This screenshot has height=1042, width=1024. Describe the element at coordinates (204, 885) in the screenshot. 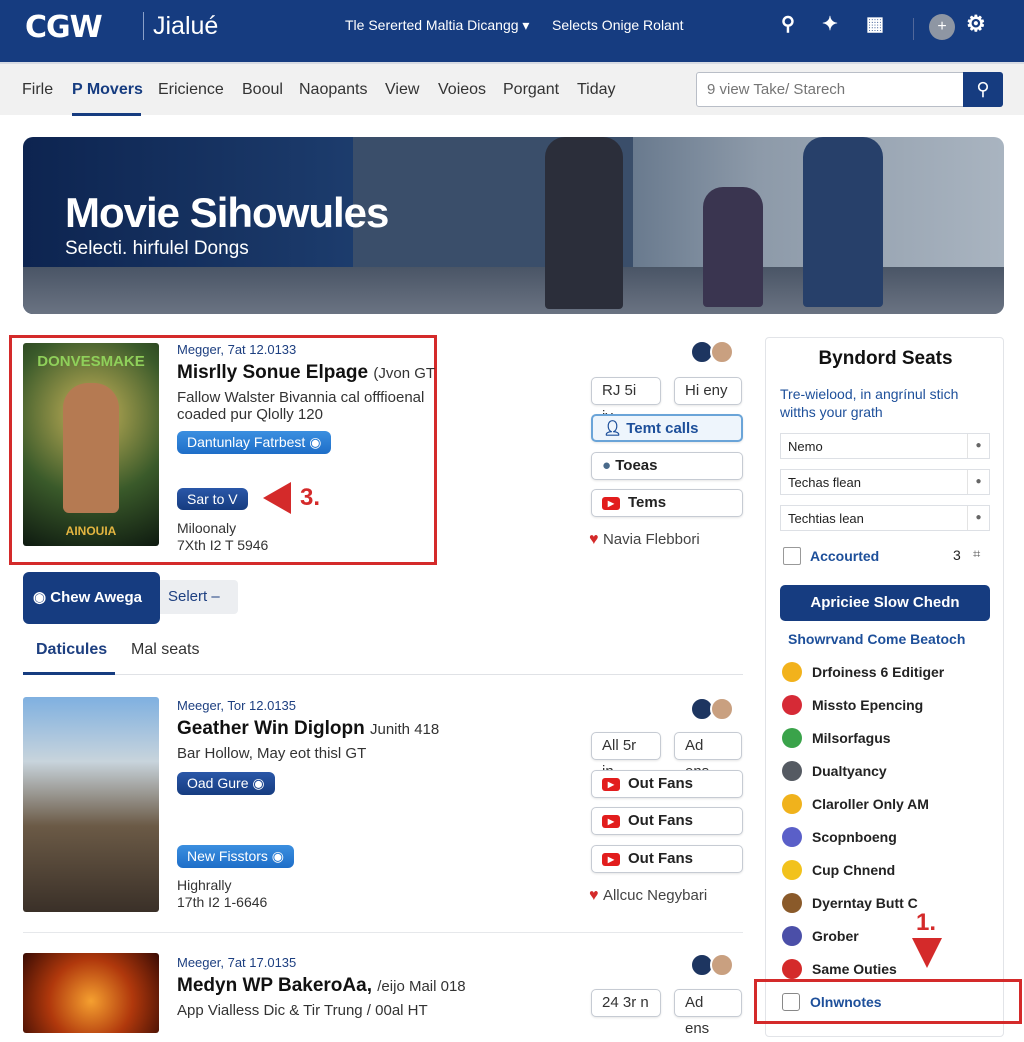

I see `card-footer-line: Highrally` at that location.